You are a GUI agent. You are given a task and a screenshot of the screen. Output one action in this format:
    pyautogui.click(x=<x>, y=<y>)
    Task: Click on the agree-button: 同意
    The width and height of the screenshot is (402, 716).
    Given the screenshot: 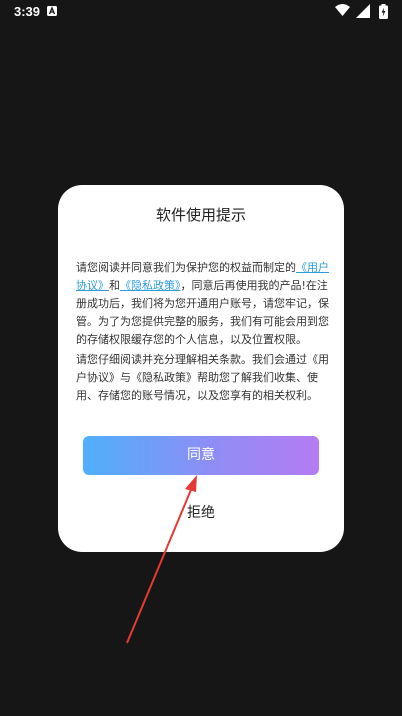 What is the action you would take?
    pyautogui.click(x=201, y=455)
    